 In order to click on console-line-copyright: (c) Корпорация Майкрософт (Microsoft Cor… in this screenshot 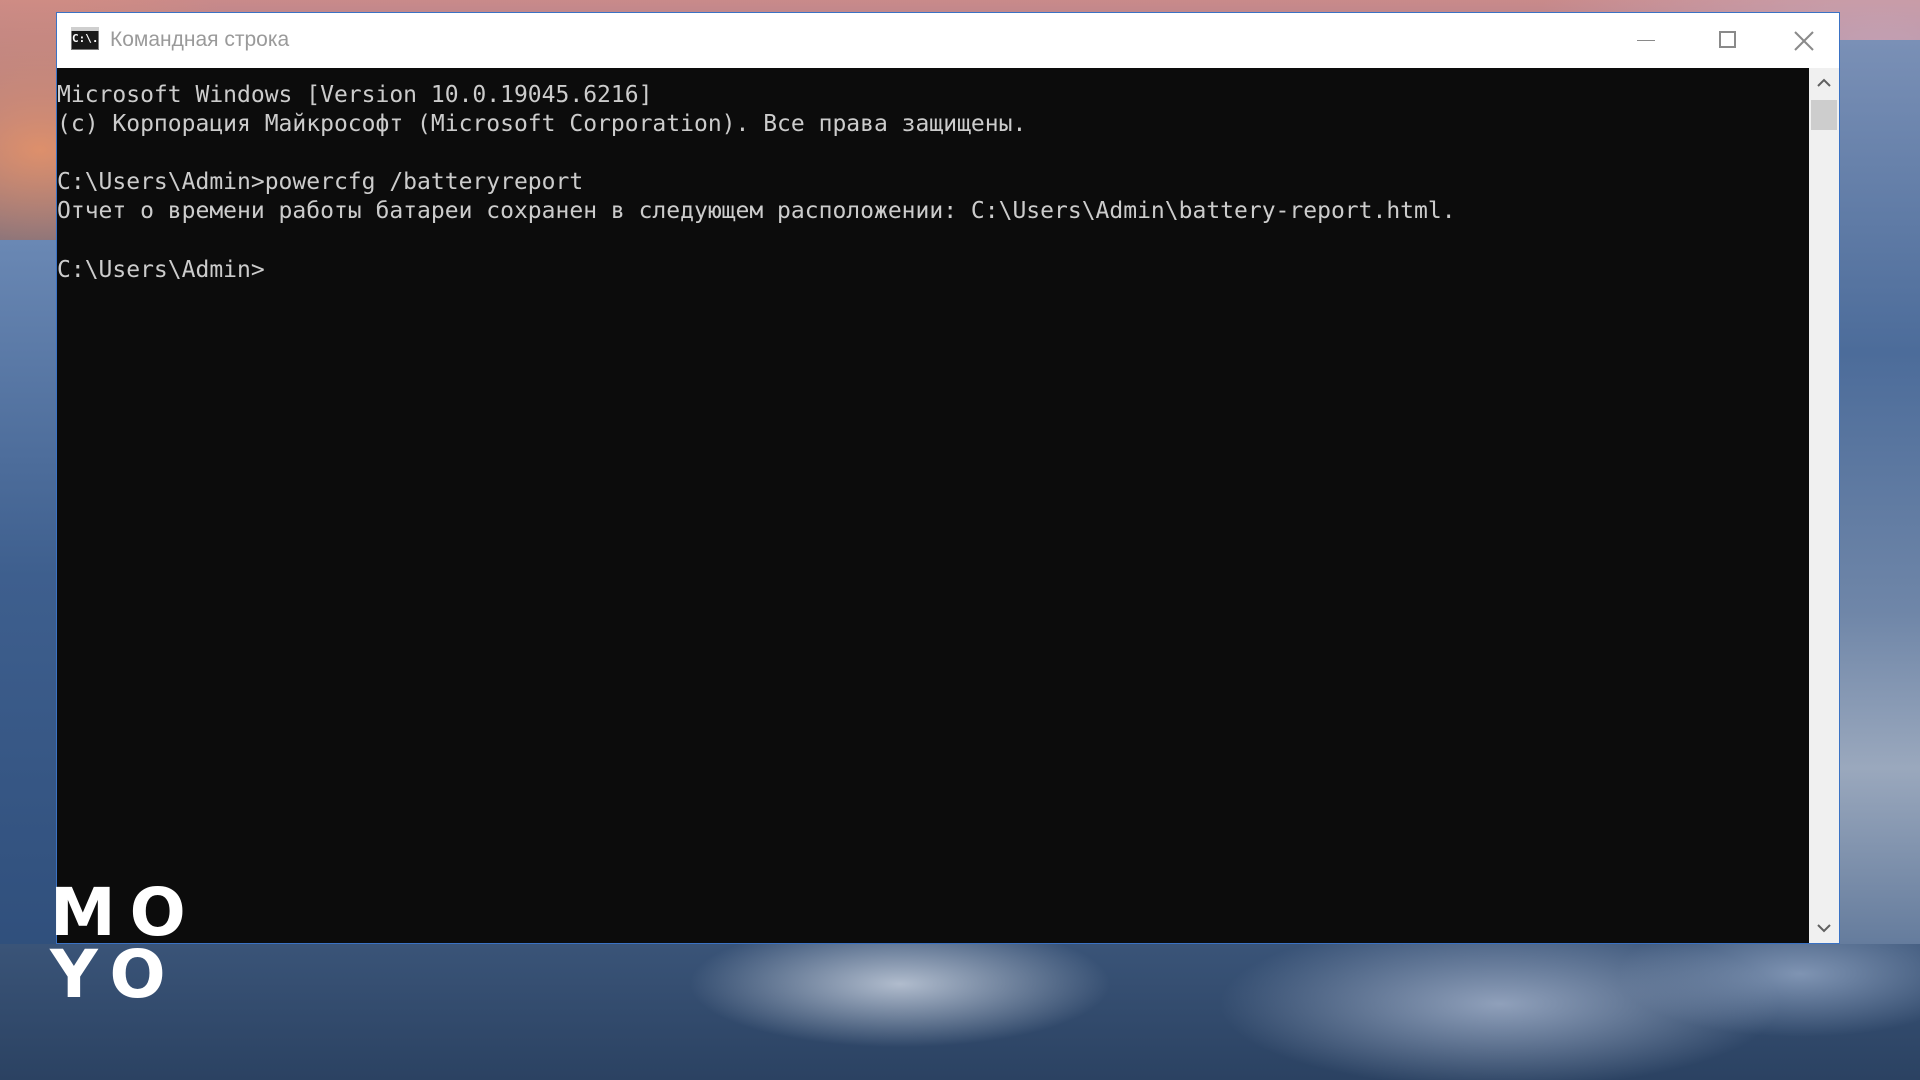, I will do `click(542, 124)`.